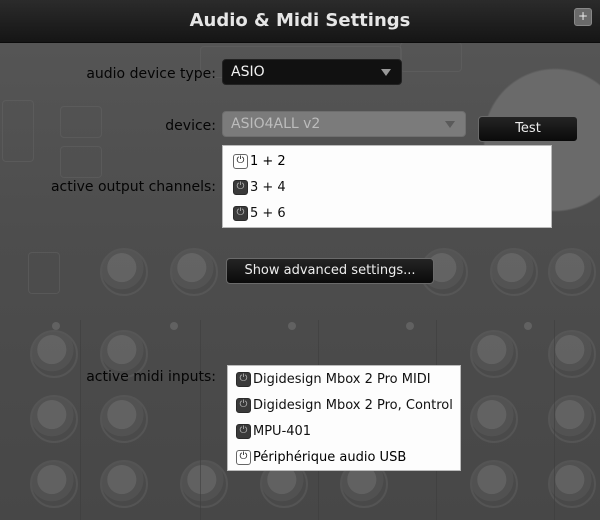 The image size is (600, 520). I want to click on output-channel-label: 5 + 6, so click(268, 213).